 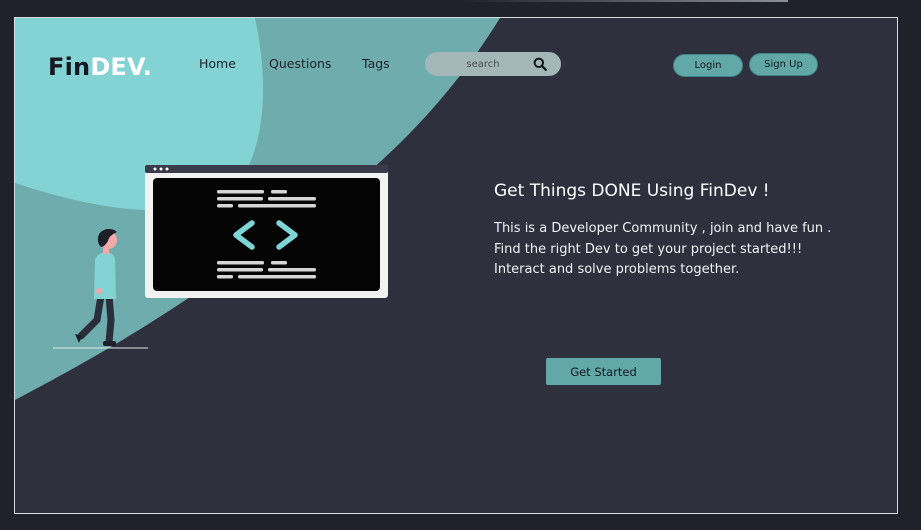 I want to click on hero-line-3: Interact and solve problems together., so click(x=617, y=269).